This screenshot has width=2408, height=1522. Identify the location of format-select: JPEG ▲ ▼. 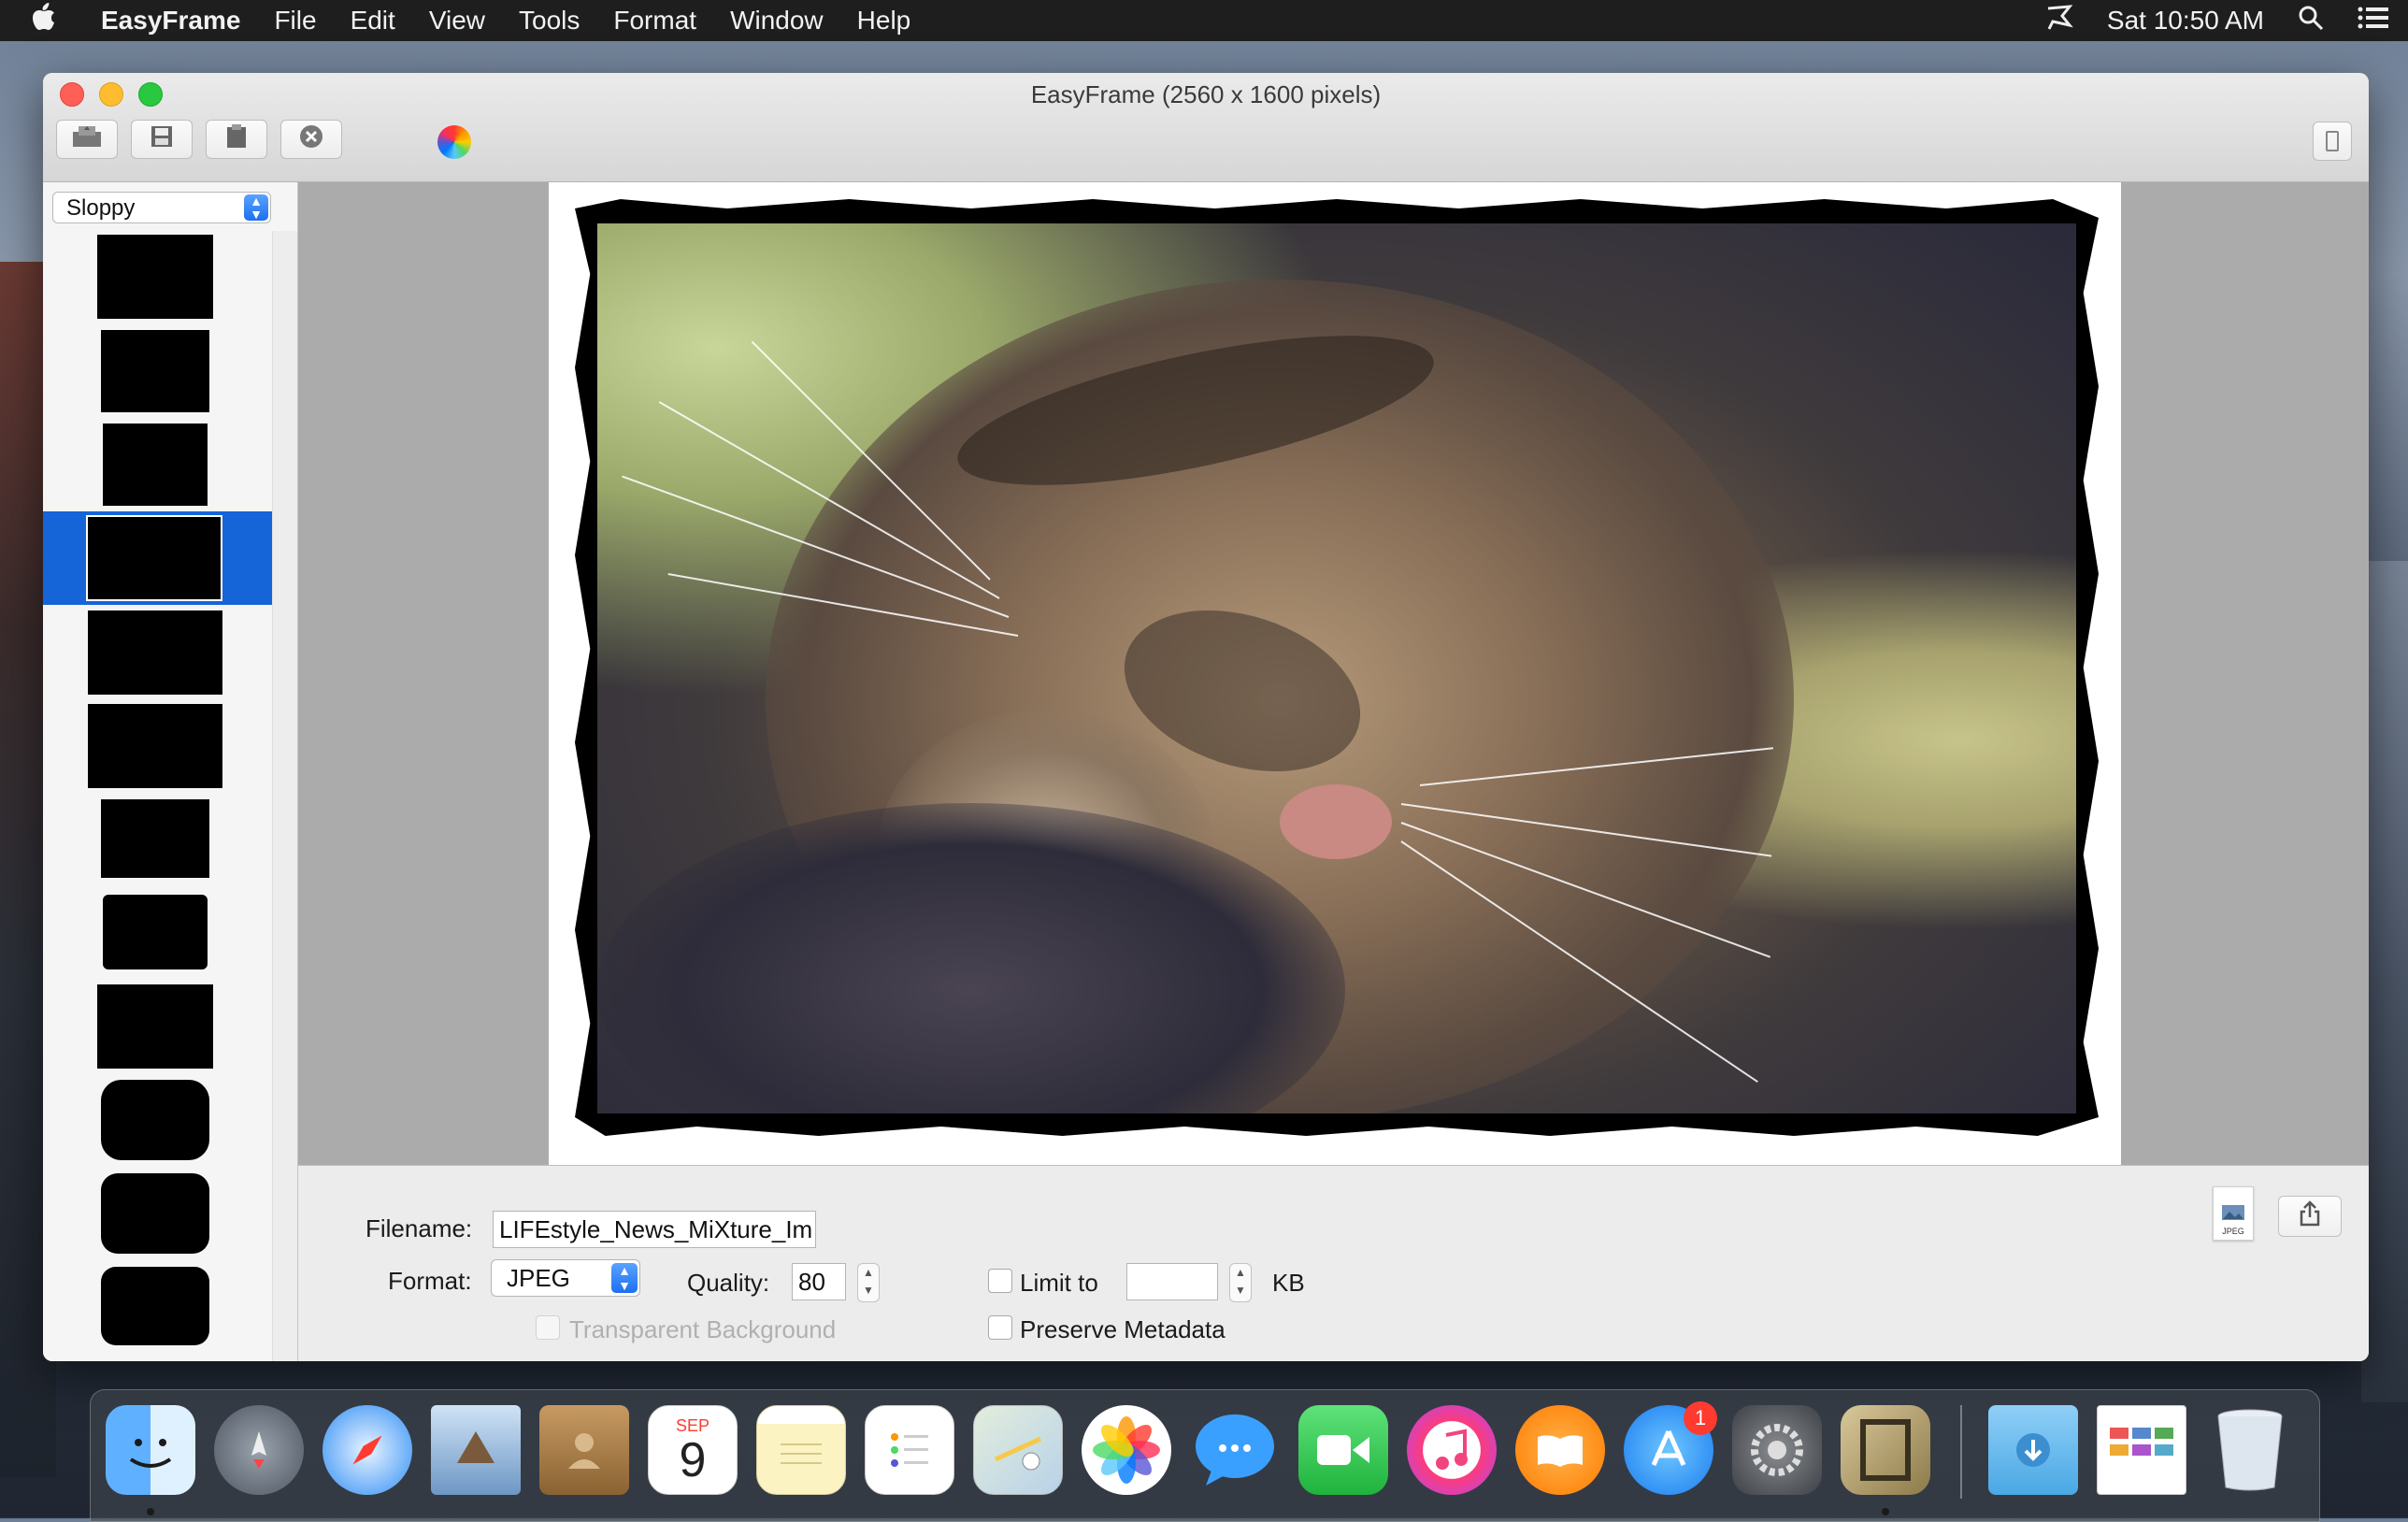
(565, 1278).